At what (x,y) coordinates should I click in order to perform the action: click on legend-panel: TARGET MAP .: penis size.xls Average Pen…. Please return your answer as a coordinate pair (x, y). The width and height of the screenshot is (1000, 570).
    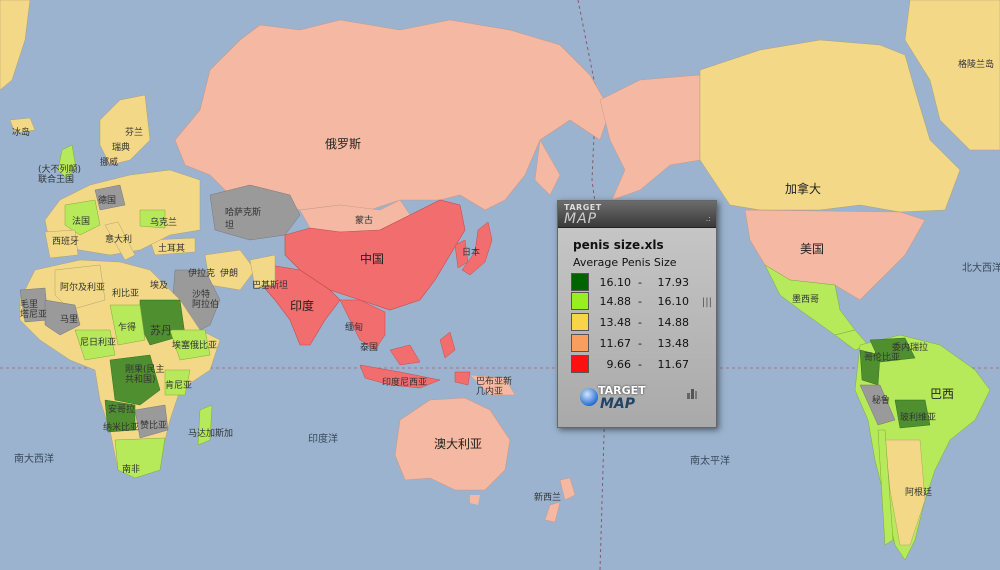
    Looking at the image, I should click on (637, 314).